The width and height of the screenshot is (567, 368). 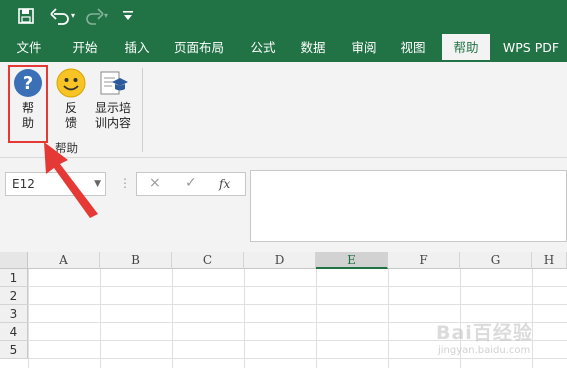 I want to click on name-box: E12 ▼, so click(x=55, y=184).